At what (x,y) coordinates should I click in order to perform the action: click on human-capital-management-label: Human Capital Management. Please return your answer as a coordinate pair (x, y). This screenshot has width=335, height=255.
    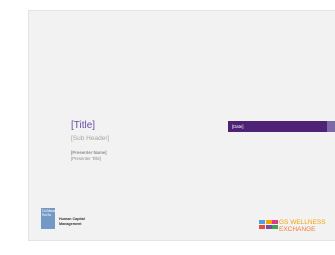
    Looking at the image, I should click on (72, 222).